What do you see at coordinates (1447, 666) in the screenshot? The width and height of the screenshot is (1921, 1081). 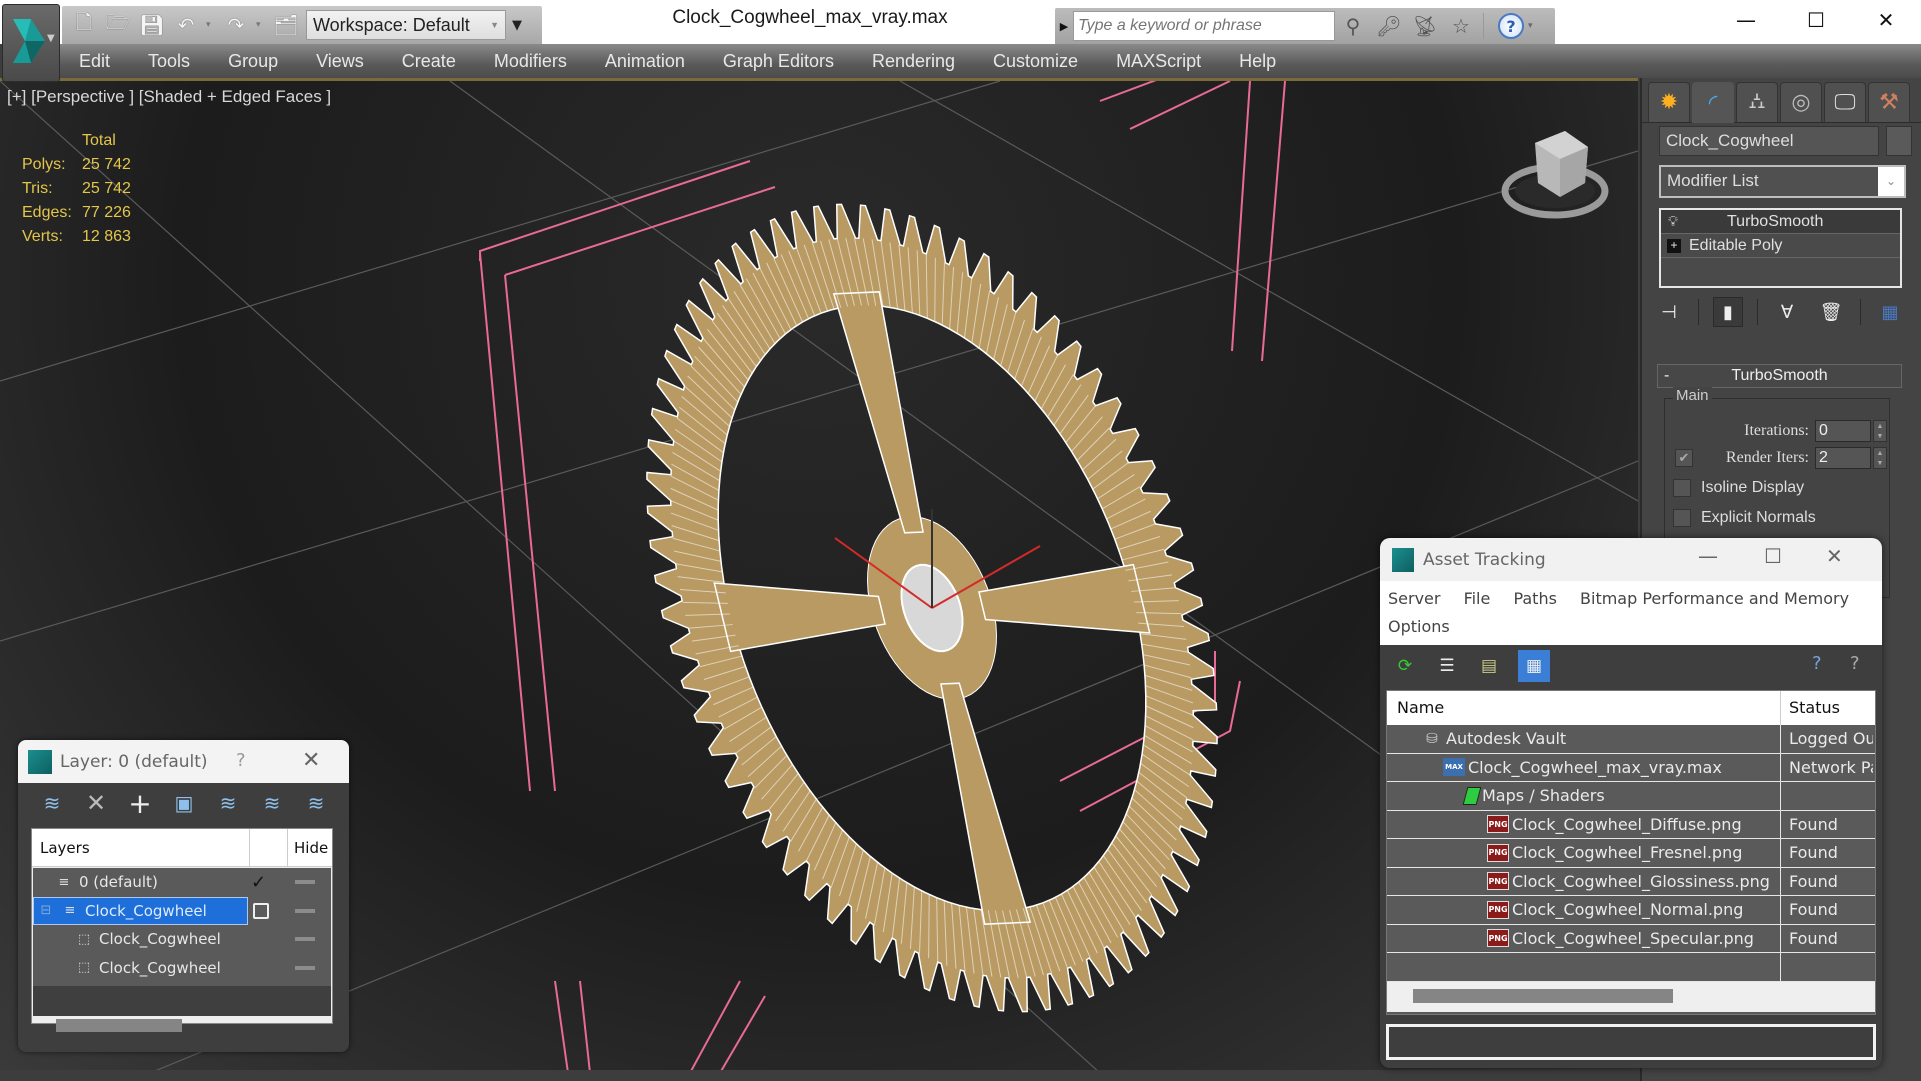 I see `list-view-icon: ☰` at bounding box center [1447, 666].